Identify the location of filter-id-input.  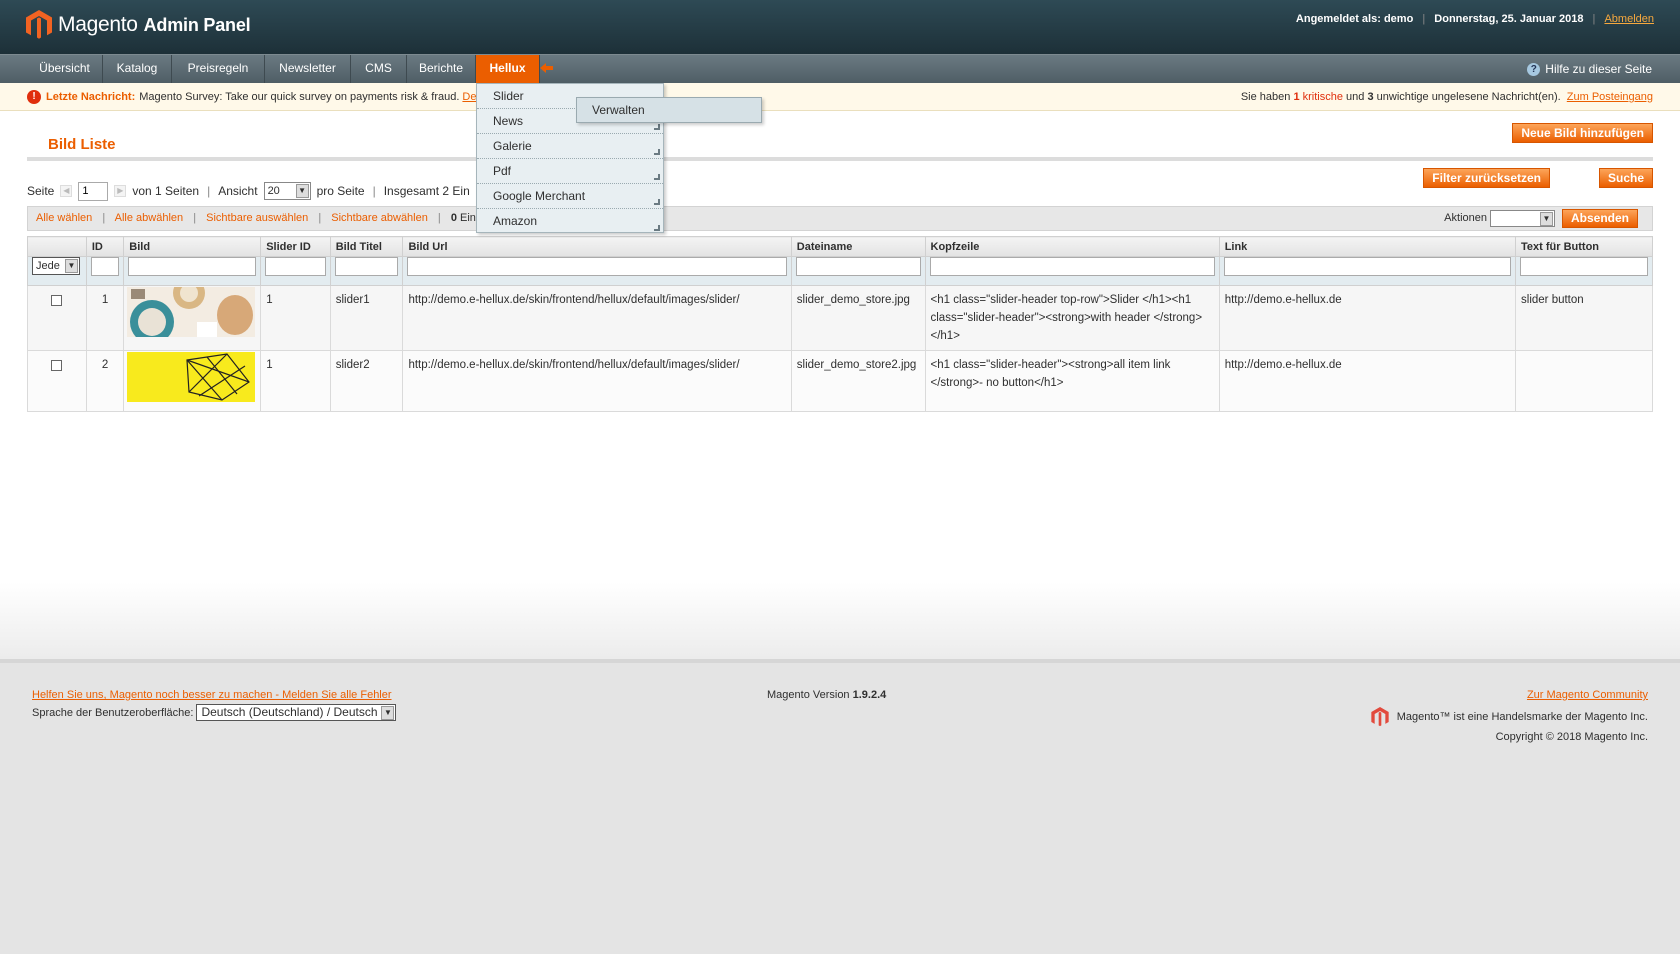
(105, 266).